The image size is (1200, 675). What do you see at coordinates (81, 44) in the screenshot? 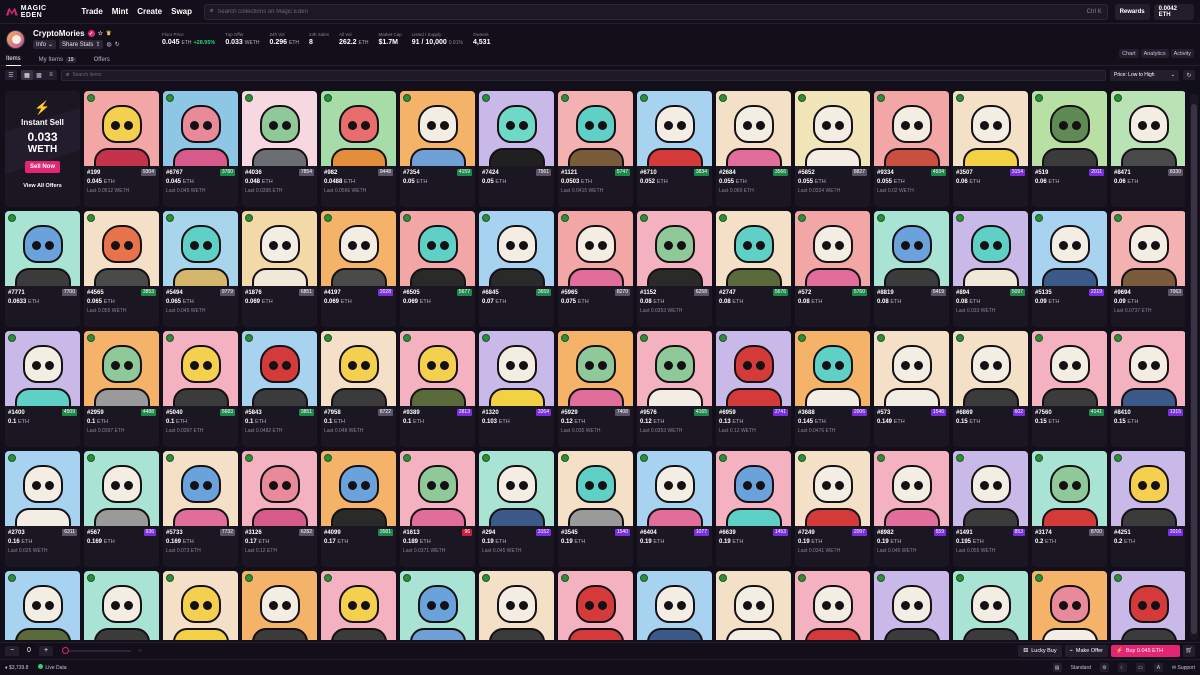
I see `share-stats-button: Share Stats ⇪` at bounding box center [81, 44].